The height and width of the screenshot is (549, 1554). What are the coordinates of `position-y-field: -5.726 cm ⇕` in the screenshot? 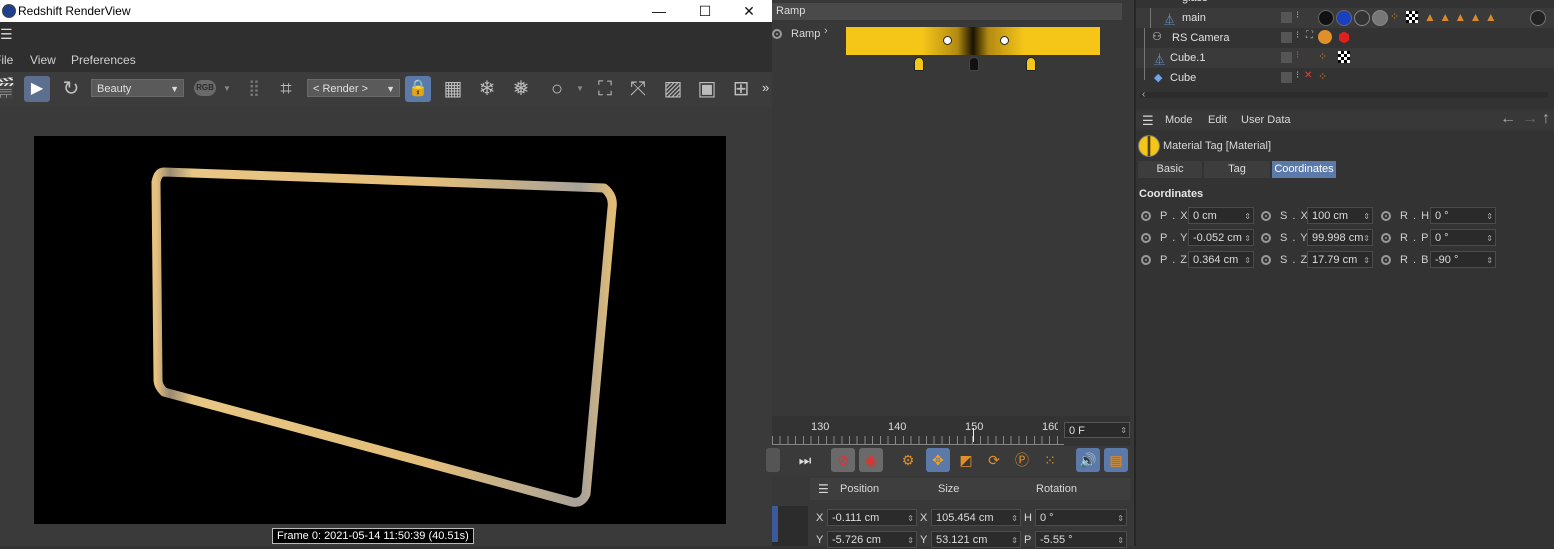 It's located at (872, 539).